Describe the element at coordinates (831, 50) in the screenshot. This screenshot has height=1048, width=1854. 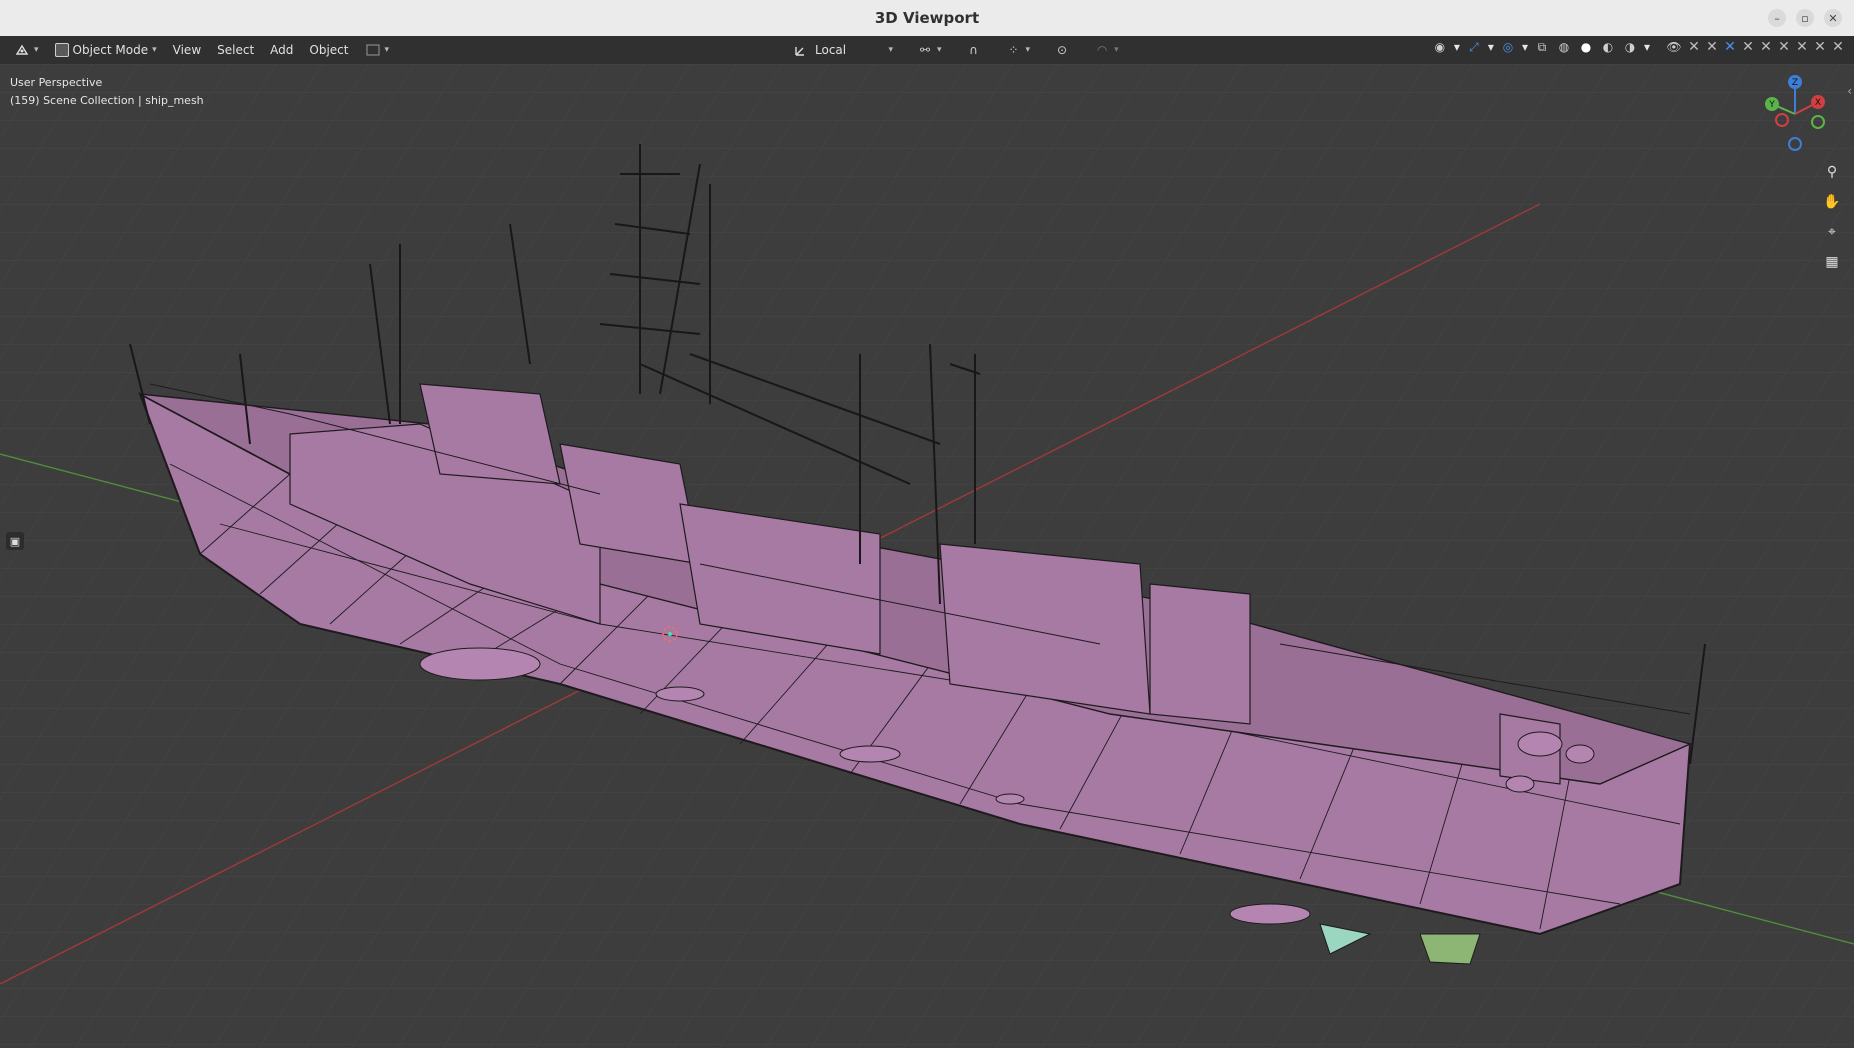
I see `orientation-label: Local` at that location.